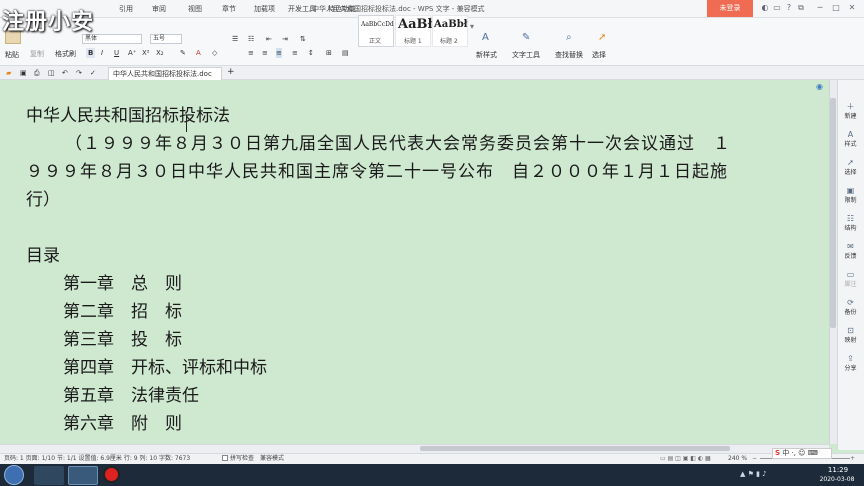  Describe the element at coordinates (160, 53) in the screenshot. I see `subscript-icon: X₂` at that location.